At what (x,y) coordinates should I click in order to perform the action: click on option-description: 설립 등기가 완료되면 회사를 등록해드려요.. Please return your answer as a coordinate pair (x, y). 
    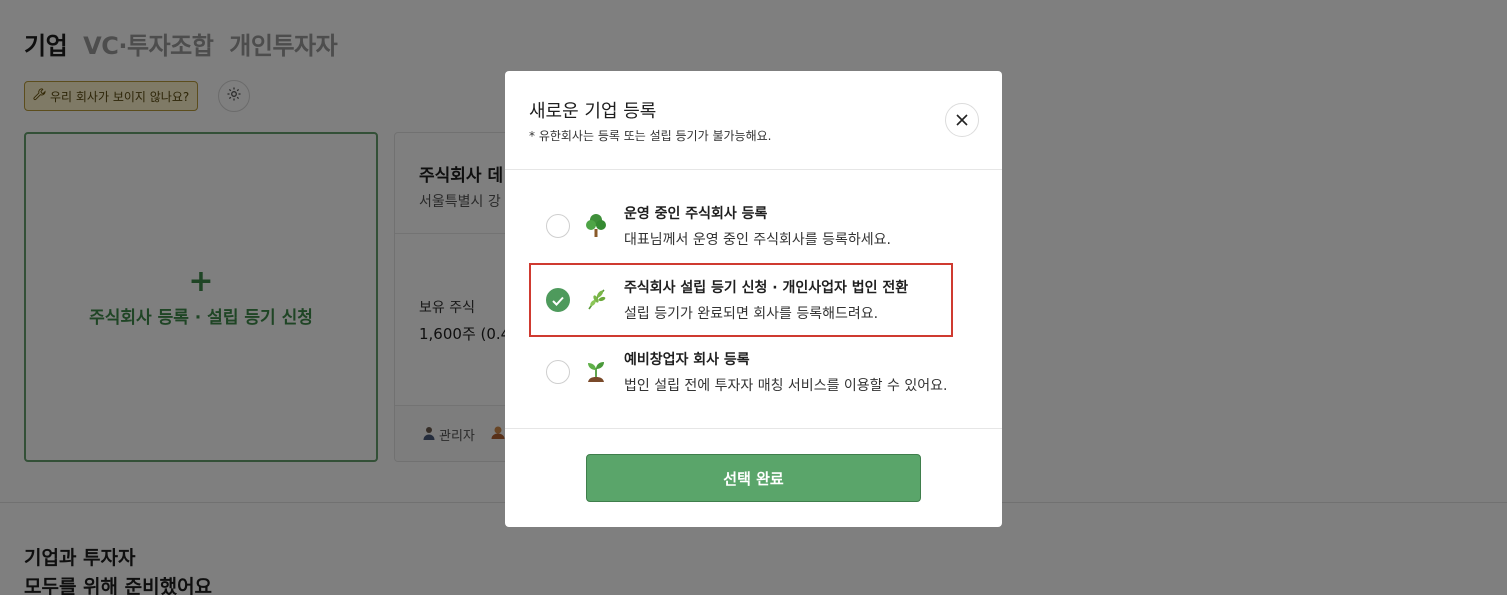
    Looking at the image, I should click on (751, 314).